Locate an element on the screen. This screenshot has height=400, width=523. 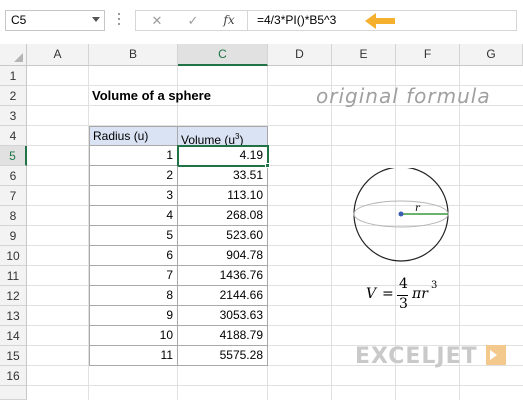
table-header-volume: Volume (u3) is located at coordinates (223, 136).